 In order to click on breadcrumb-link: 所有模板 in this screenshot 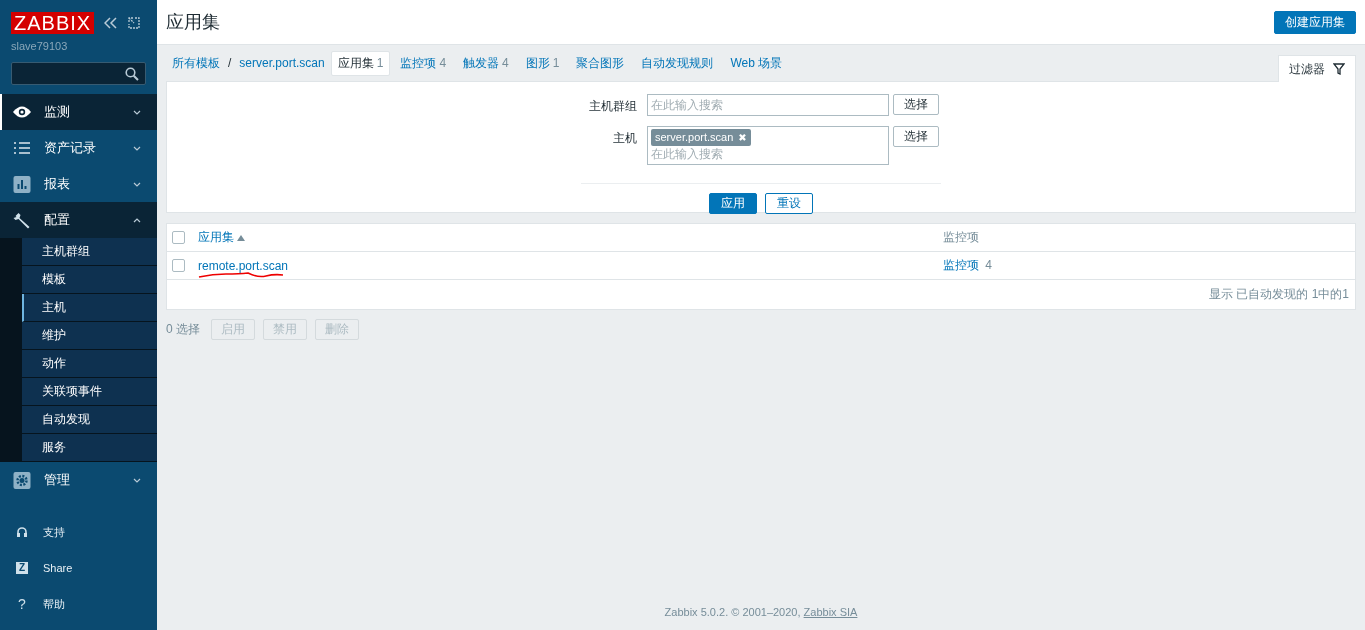, I will do `click(196, 63)`.